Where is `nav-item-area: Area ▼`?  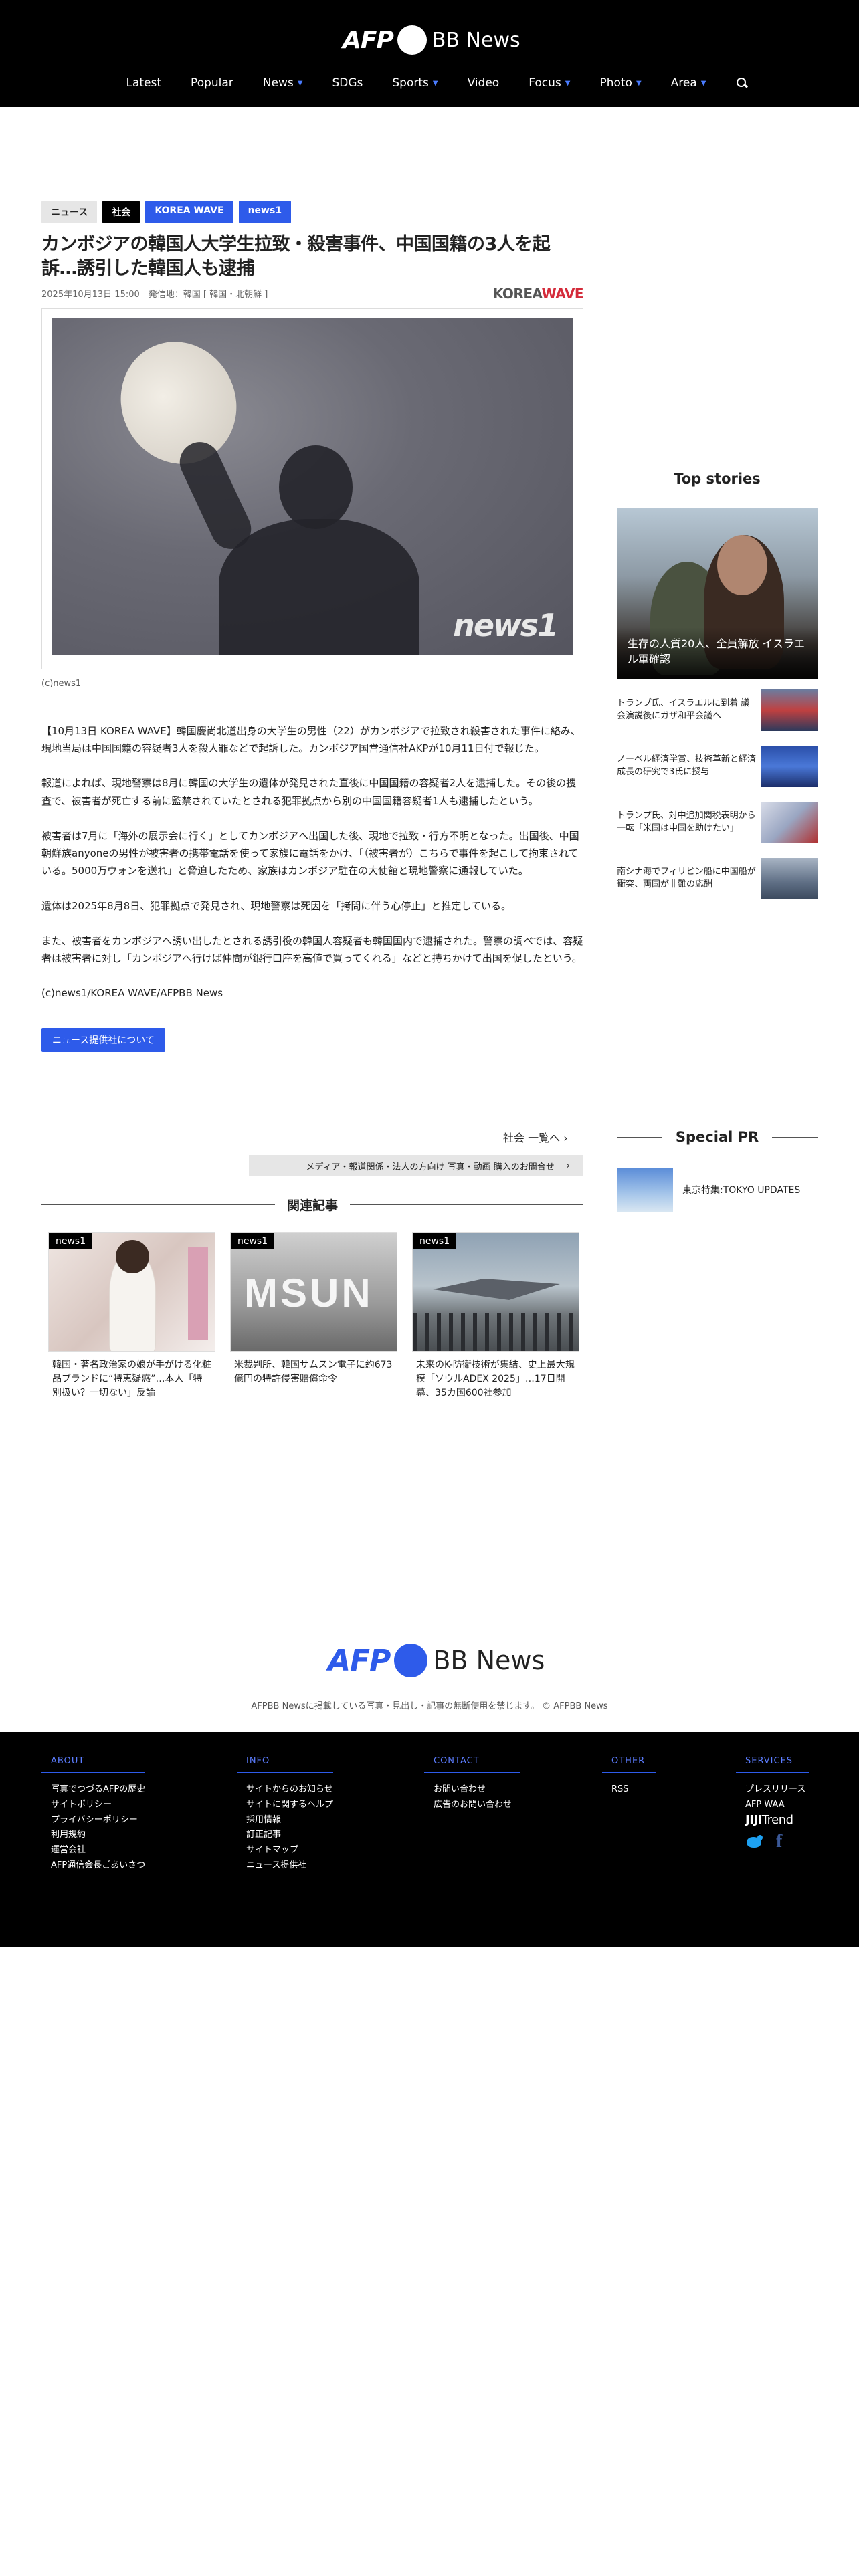 nav-item-area: Area ▼ is located at coordinates (688, 83).